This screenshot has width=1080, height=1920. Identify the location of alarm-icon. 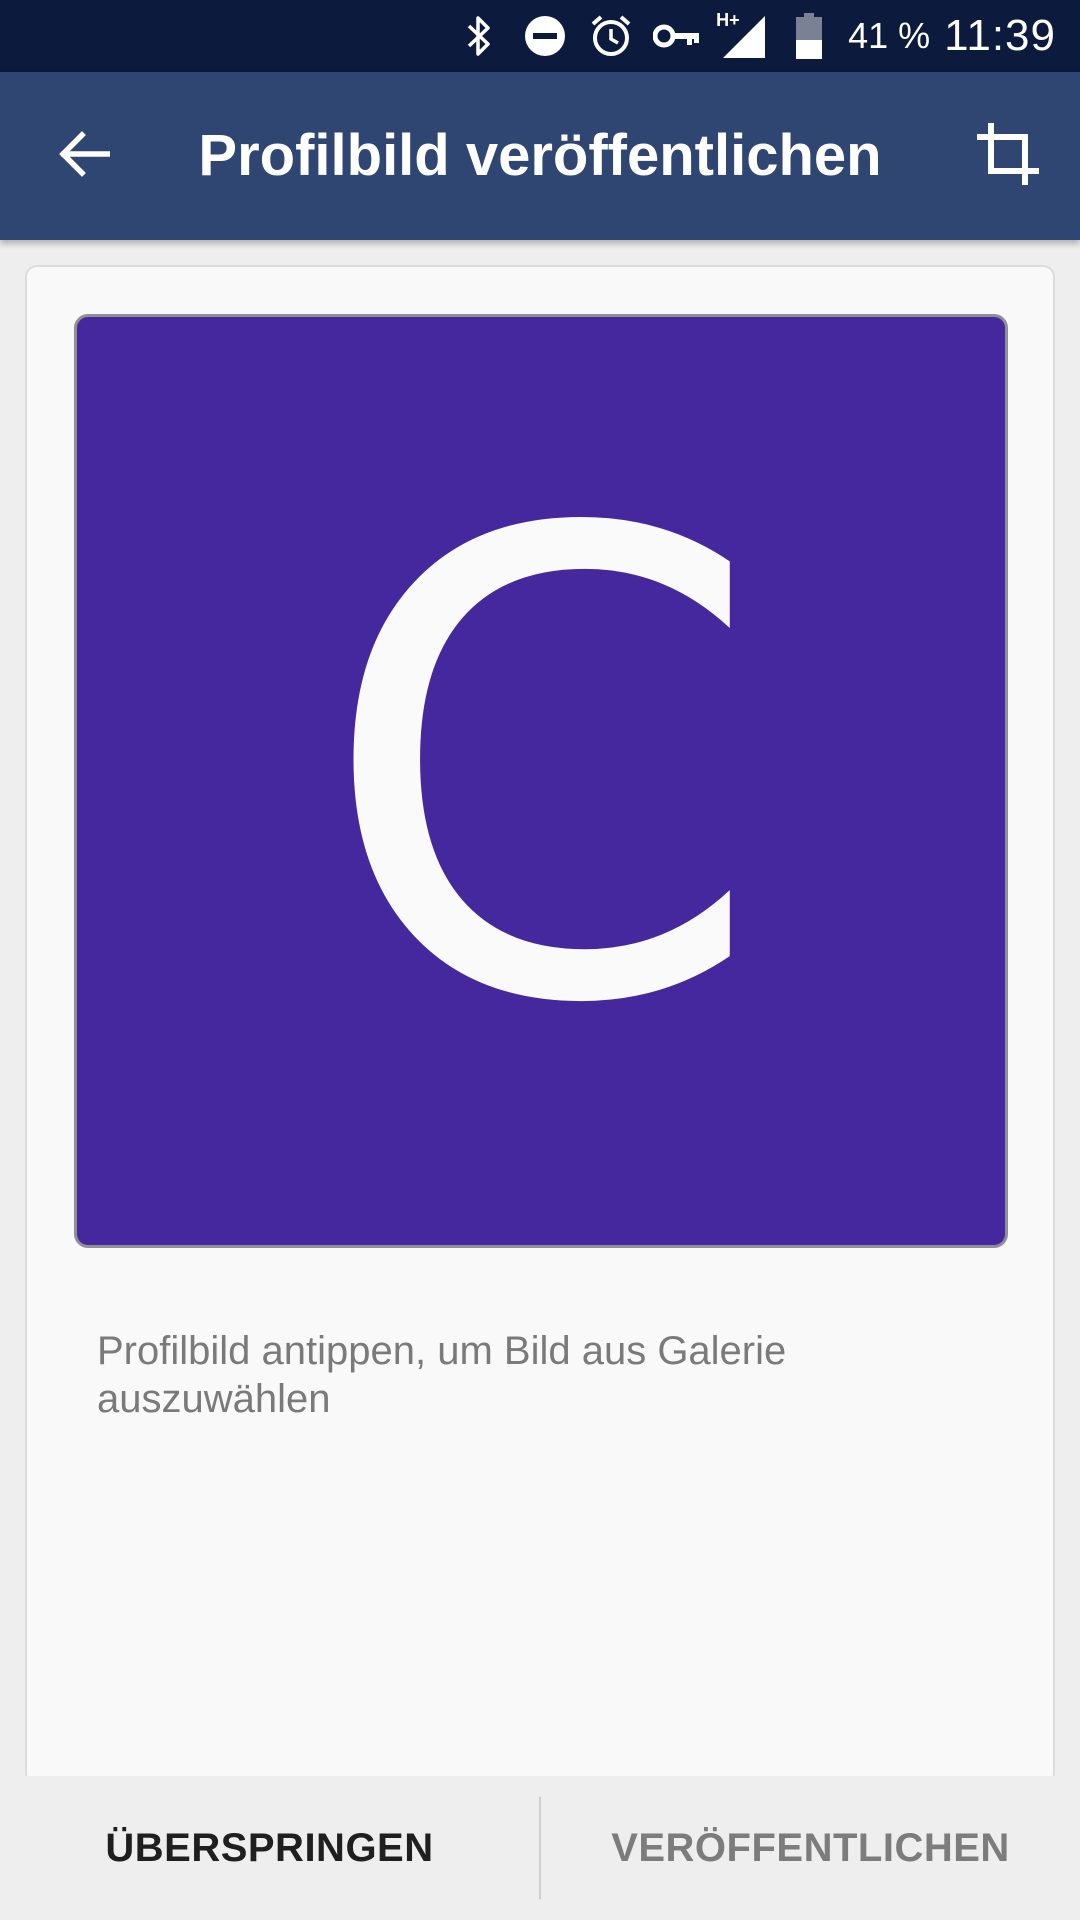
(611, 36).